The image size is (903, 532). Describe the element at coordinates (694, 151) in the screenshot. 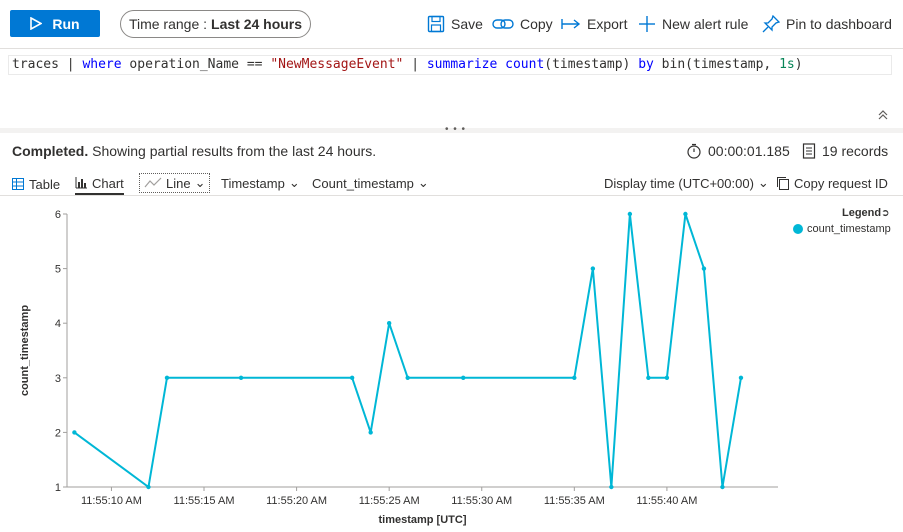

I see `stopwatch-icon` at that location.